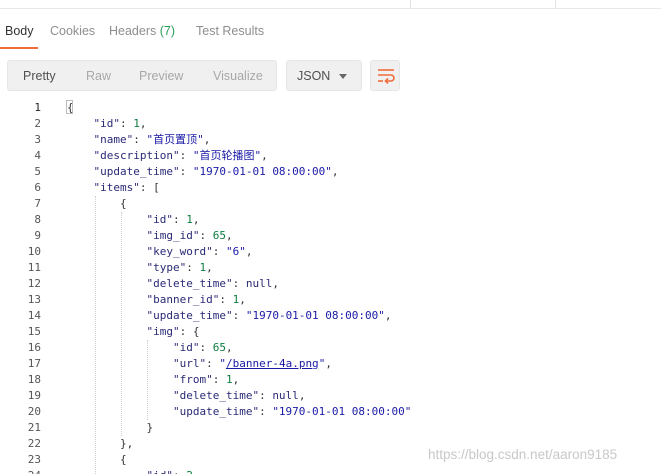  Describe the element at coordinates (72, 31) in the screenshot. I see `tab-cookies: Cookies` at that location.